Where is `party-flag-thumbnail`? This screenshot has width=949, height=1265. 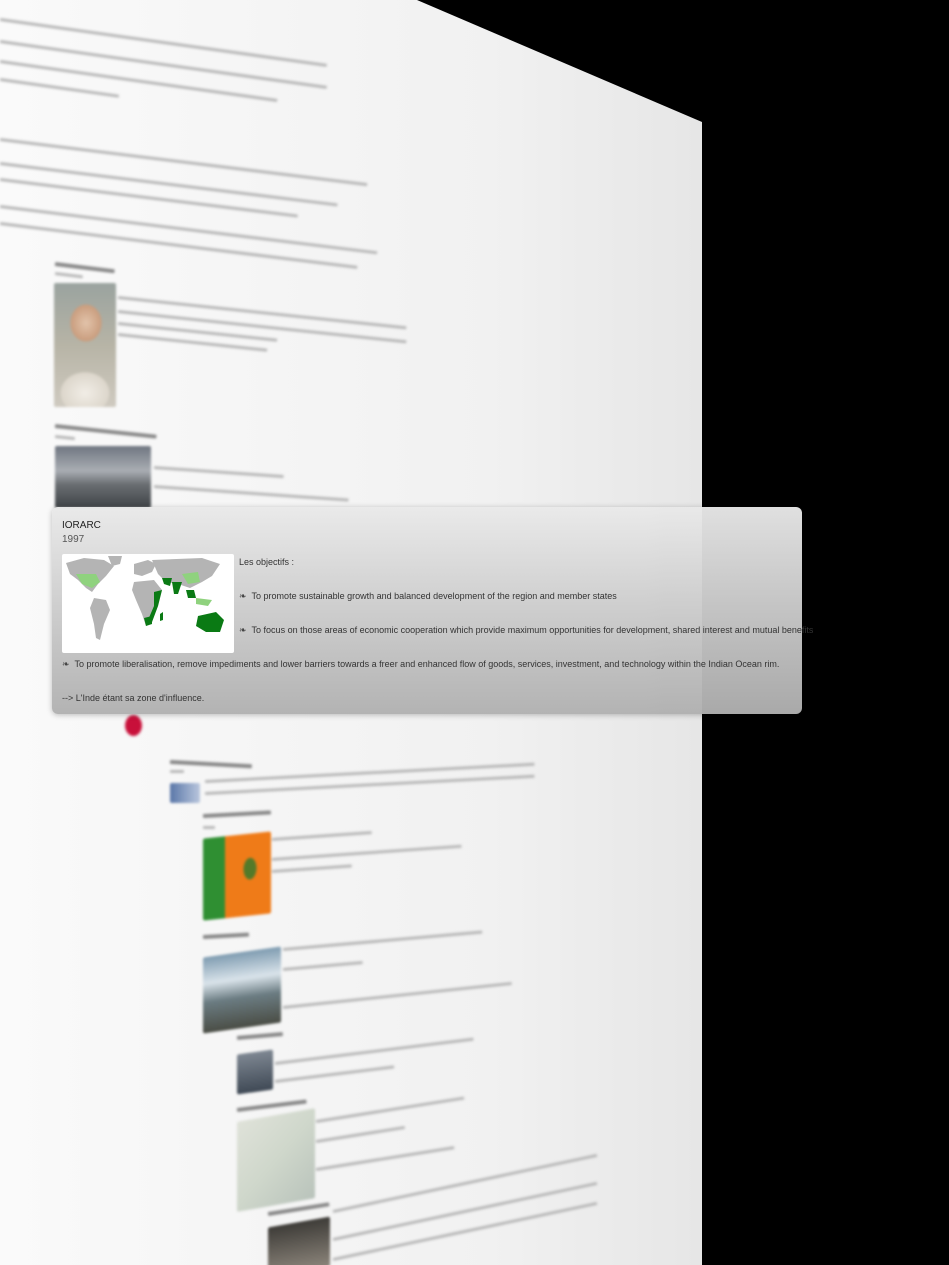
party-flag-thumbnail is located at coordinates (237, 876).